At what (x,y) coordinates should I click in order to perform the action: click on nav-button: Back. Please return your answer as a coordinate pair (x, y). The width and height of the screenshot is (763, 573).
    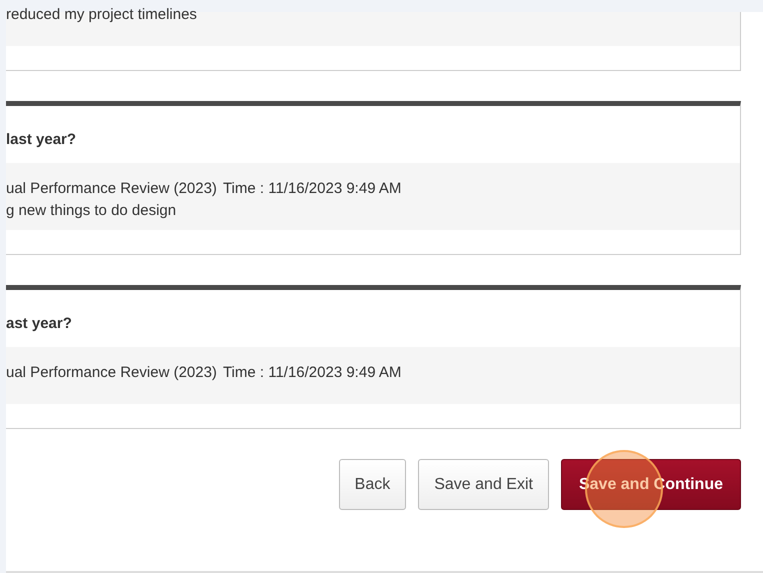
    Looking at the image, I should click on (372, 484).